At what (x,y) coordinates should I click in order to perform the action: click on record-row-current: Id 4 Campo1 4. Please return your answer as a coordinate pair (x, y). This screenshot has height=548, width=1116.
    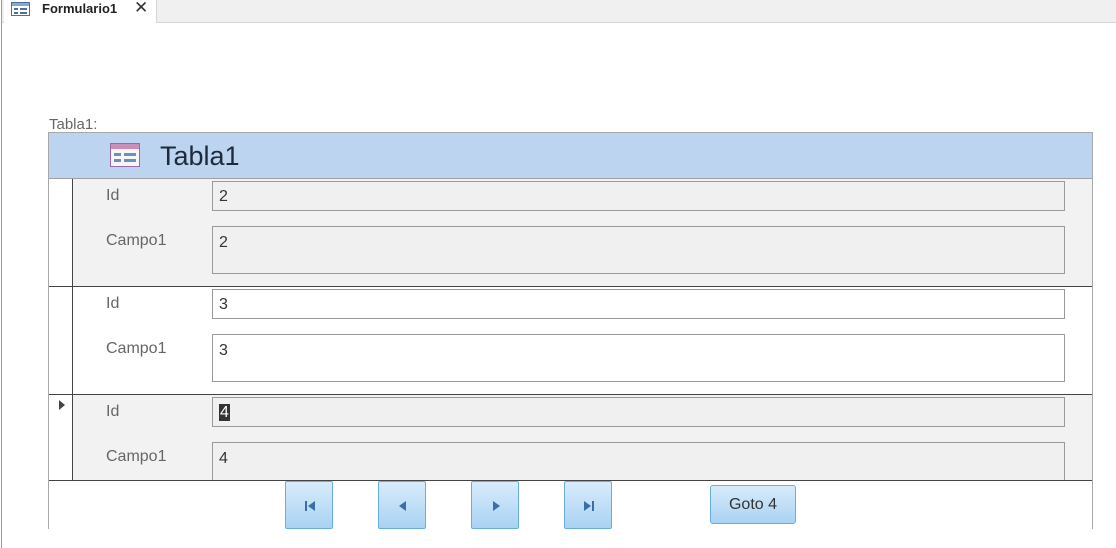
    Looking at the image, I should click on (570, 437).